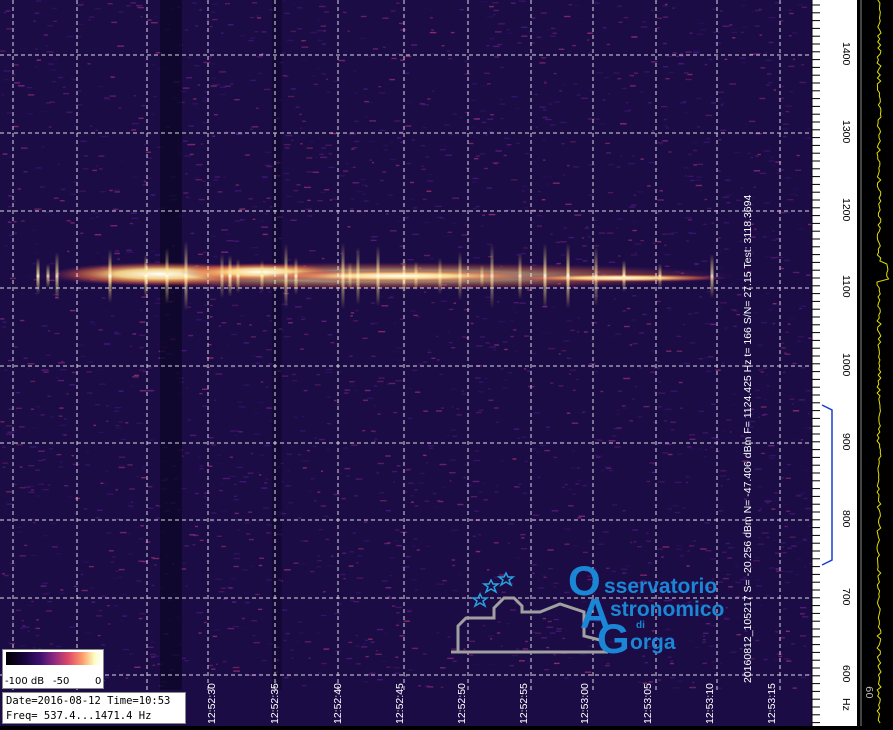 This screenshot has width=893, height=730. What do you see at coordinates (846, 54) in the screenshot?
I see `frequency-label: 1400` at bounding box center [846, 54].